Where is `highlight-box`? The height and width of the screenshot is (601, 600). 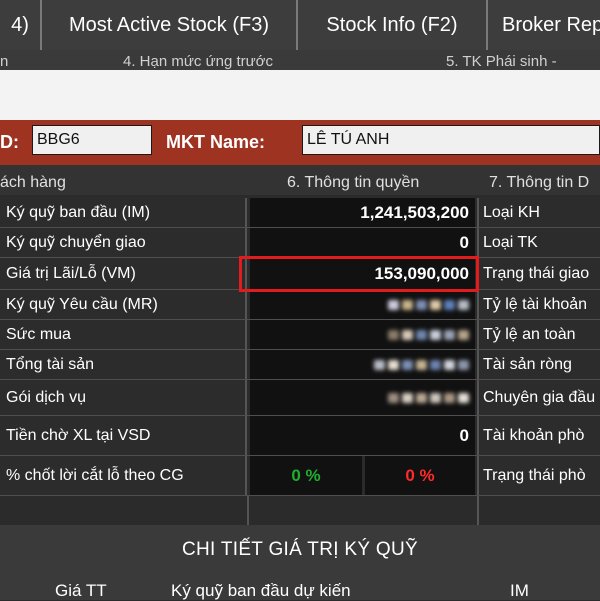
highlight-box is located at coordinates (359, 274).